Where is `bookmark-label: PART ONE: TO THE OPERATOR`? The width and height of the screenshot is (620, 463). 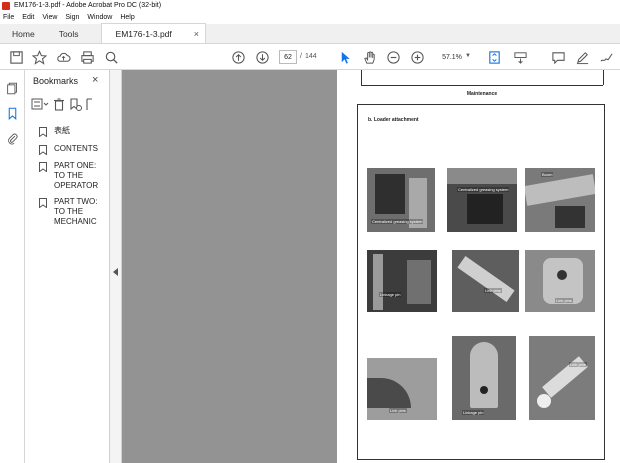 bookmark-label: PART ONE: TO THE OPERATOR is located at coordinates (76, 175).